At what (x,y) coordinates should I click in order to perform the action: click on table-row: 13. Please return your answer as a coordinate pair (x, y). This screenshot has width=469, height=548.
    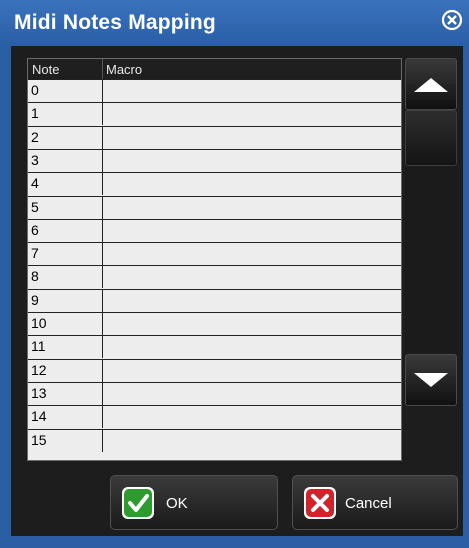
    Looking at the image, I should click on (214, 393).